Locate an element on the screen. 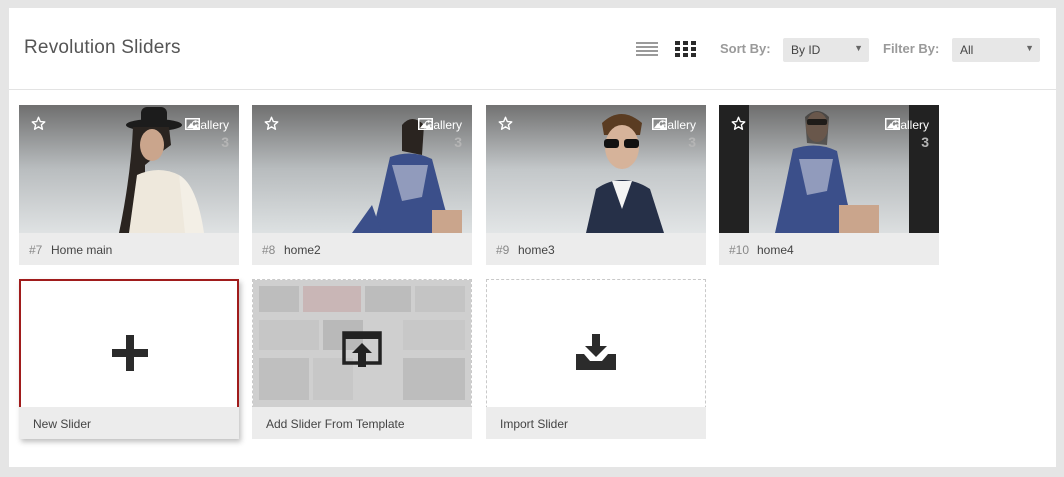  slider-card: Gallery 3 #8 home2 is located at coordinates (362, 185).